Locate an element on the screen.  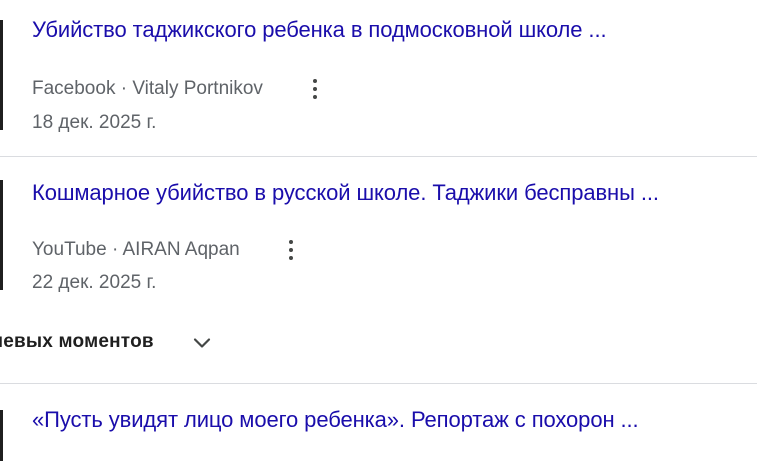
key-moments-label: чевых моментов is located at coordinates (77, 341).